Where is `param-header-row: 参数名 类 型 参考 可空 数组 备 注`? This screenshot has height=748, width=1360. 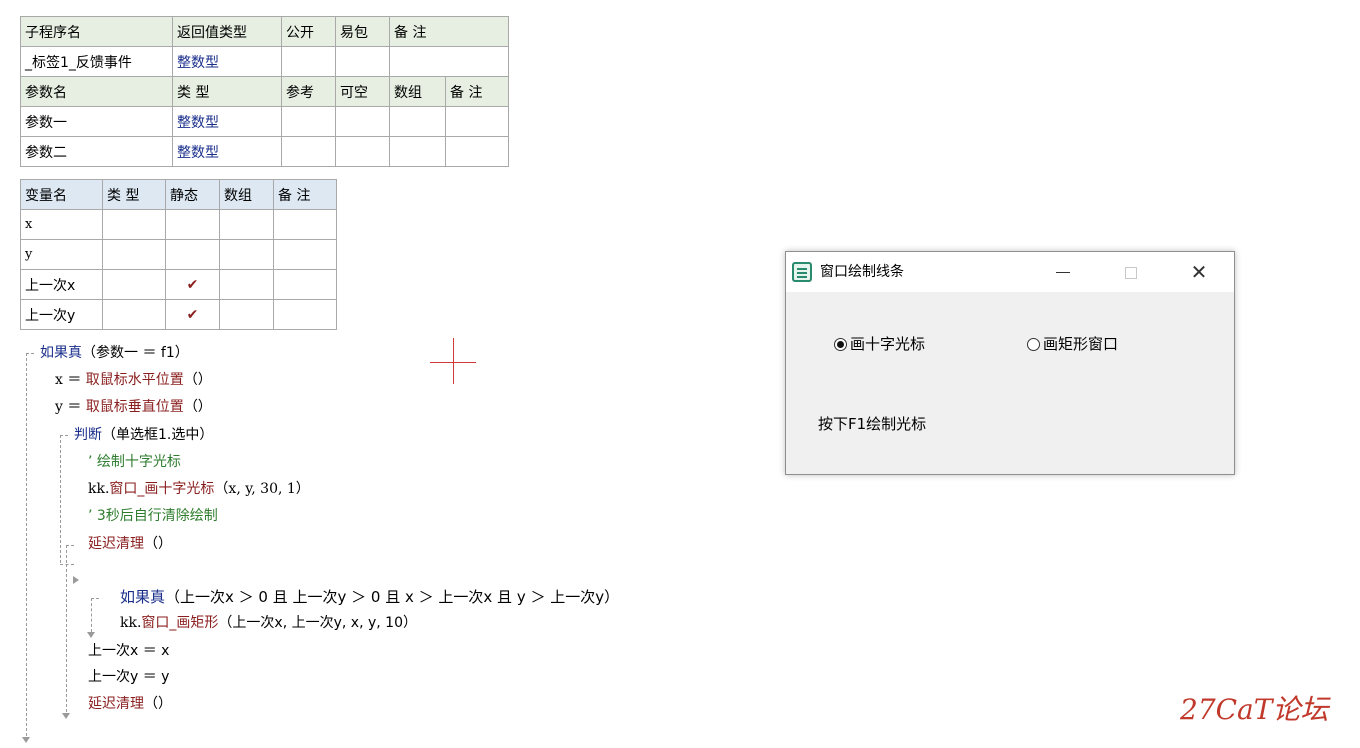 param-header-row: 参数名 类 型 参考 可空 数组 备 注 is located at coordinates (265, 91).